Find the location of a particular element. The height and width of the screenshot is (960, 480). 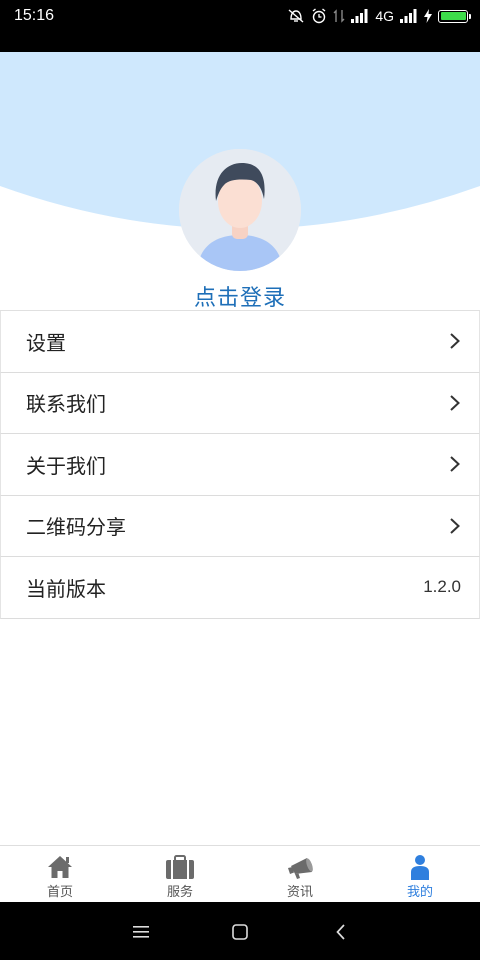

menu-item-about-us: 关于我们 is located at coordinates (240, 465).